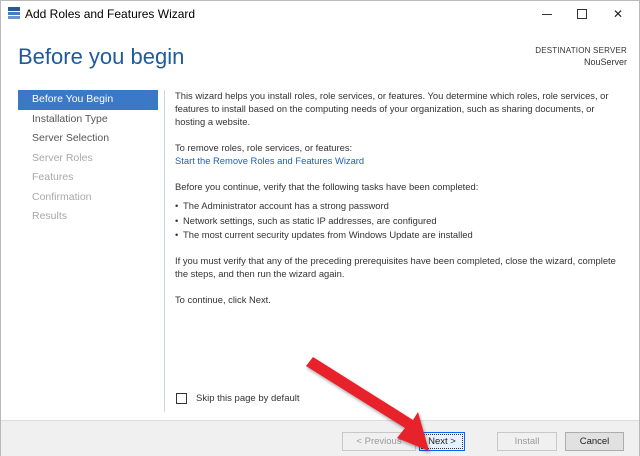  Describe the element at coordinates (101, 56) in the screenshot. I see `page-title: Before you begin` at that location.